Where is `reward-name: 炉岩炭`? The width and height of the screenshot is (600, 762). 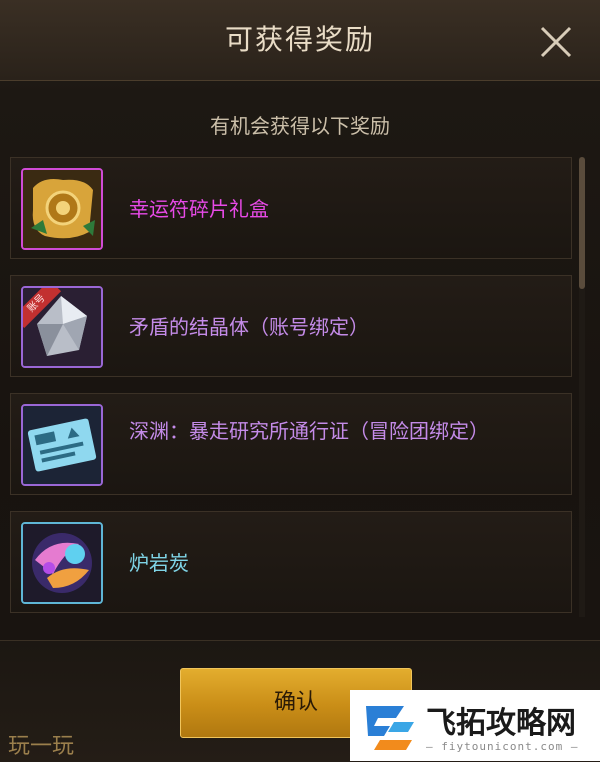 reward-name: 炉岩炭 is located at coordinates (159, 563).